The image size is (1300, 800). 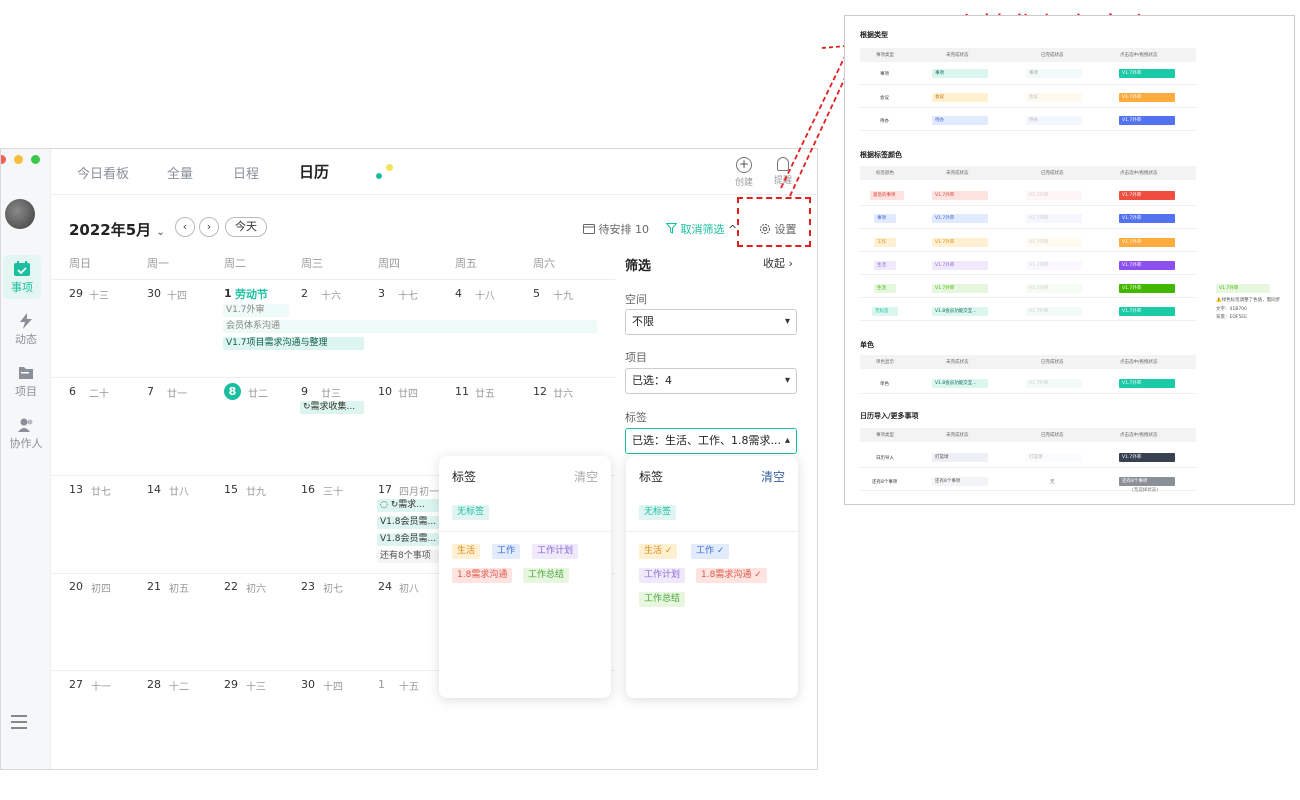 I want to click on row-label: 事项, so click(x=884, y=74).